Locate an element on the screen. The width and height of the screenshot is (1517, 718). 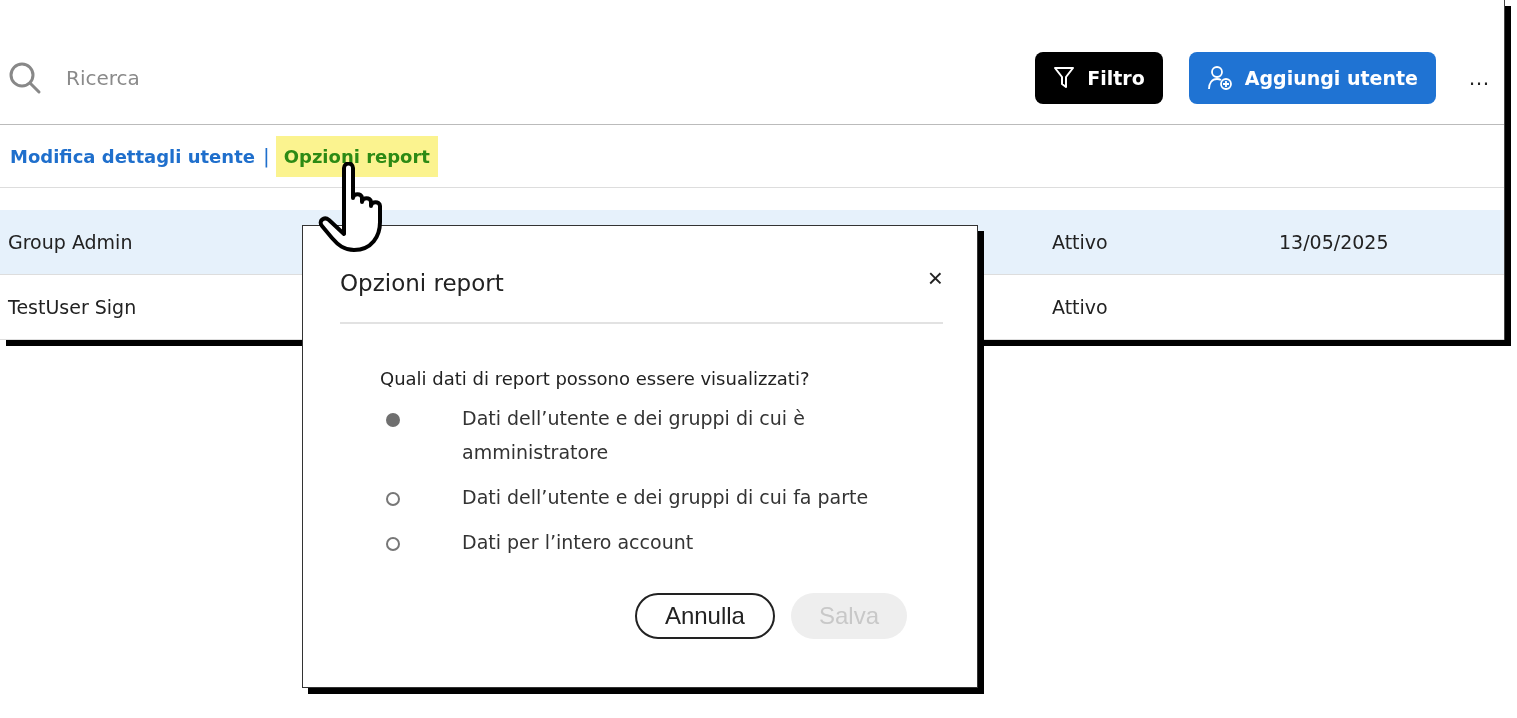
dialog-title: Opzioni report is located at coordinates (422, 282).